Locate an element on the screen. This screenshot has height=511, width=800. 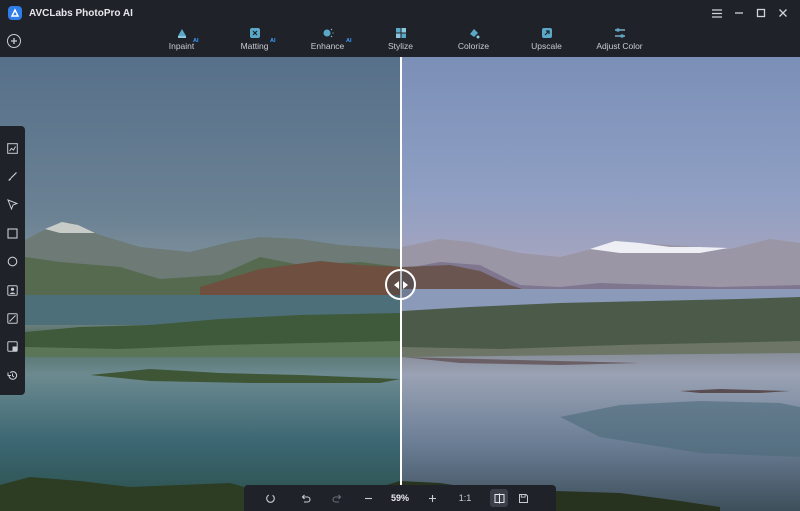
tab-upscale-label: Upscale is located at coordinates (546, 46).